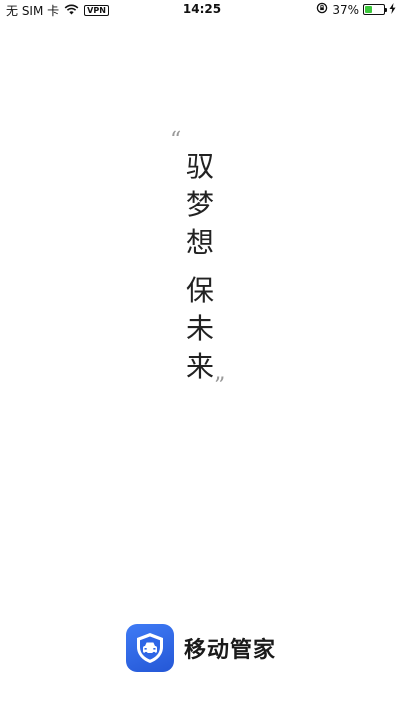  I want to click on status-right: 37%, so click(356, 9).